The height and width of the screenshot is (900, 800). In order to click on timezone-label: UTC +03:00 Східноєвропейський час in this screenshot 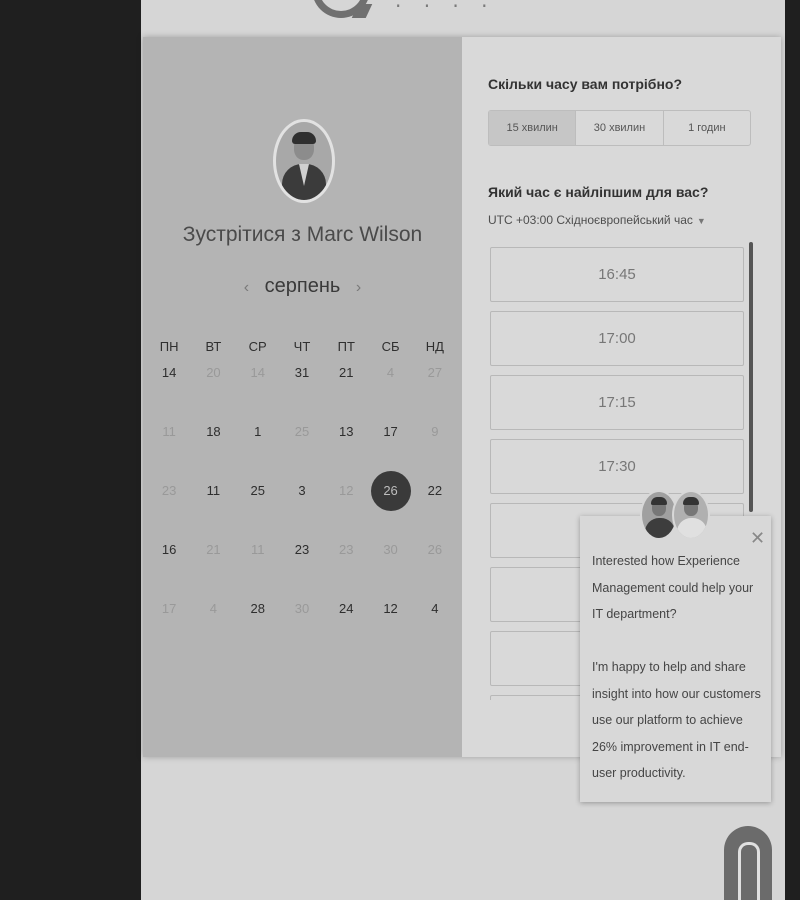, I will do `click(590, 220)`.